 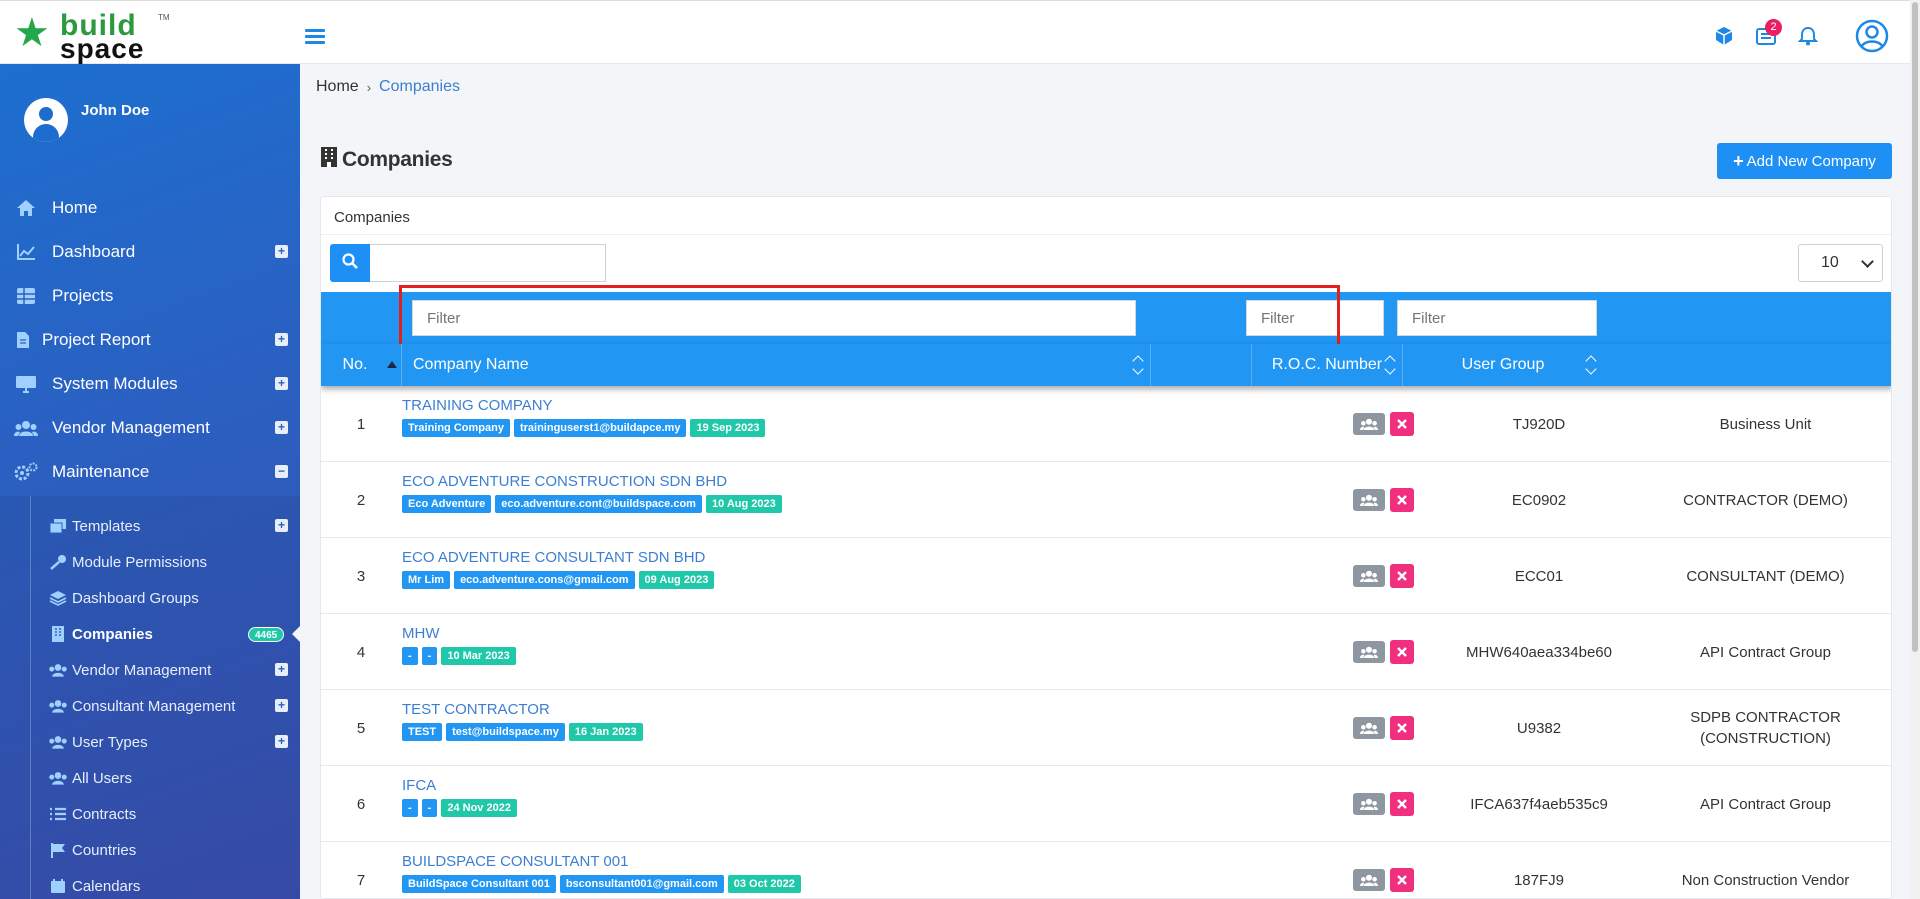 I want to click on roc-number: TJ920D, so click(x=1539, y=424).